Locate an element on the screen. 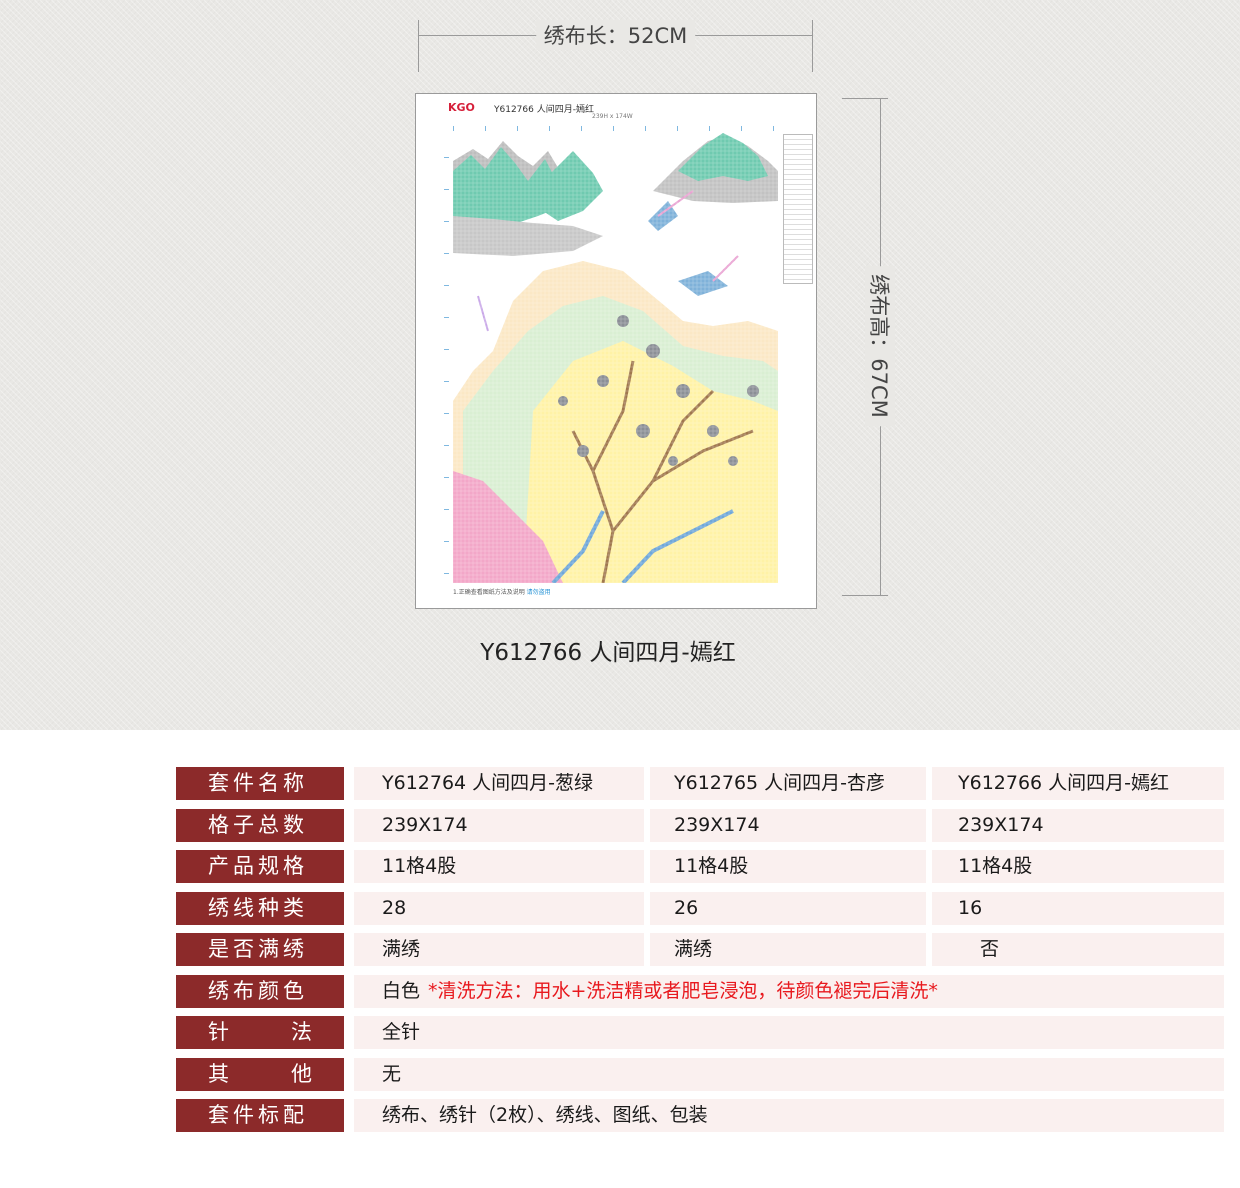 The height and width of the screenshot is (1188, 1240). row-header: 是否满绣 is located at coordinates (260, 949).